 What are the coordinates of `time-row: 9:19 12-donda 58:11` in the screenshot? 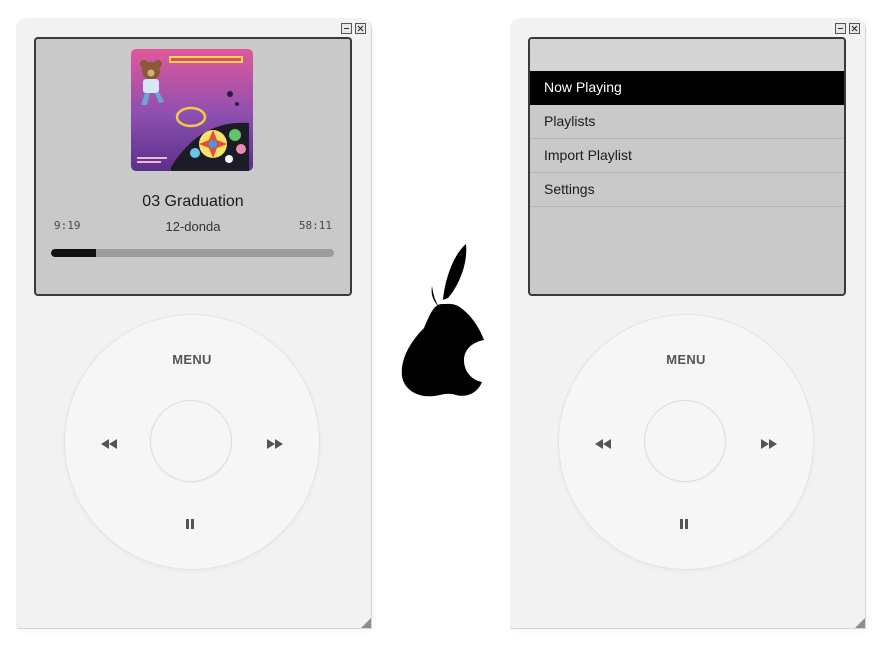 It's located at (193, 227).